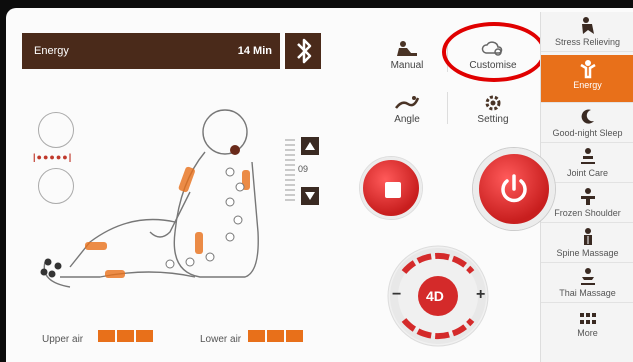 This screenshot has width=633, height=362. I want to click on sidebar-item-thai-massage: Thai Massage, so click(587, 283).